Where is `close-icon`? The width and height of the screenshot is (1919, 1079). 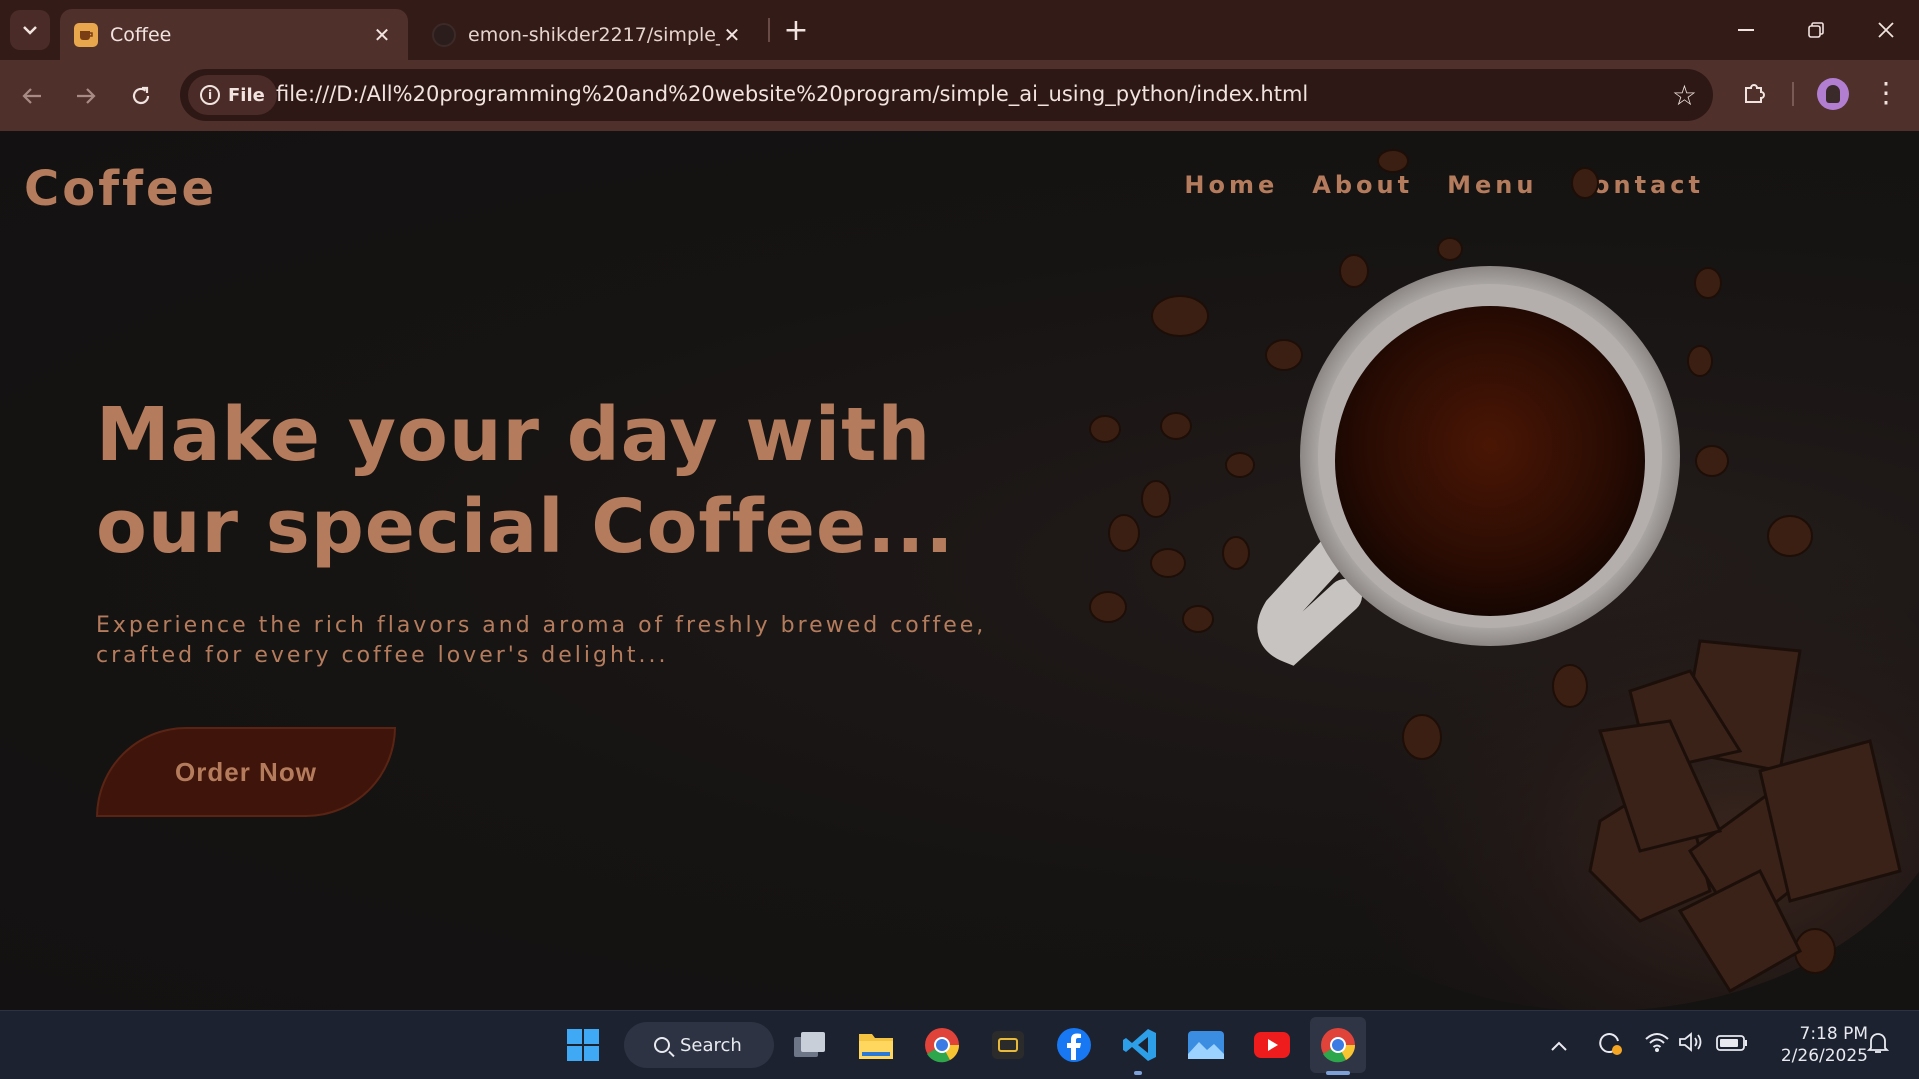 close-icon is located at coordinates (1886, 30).